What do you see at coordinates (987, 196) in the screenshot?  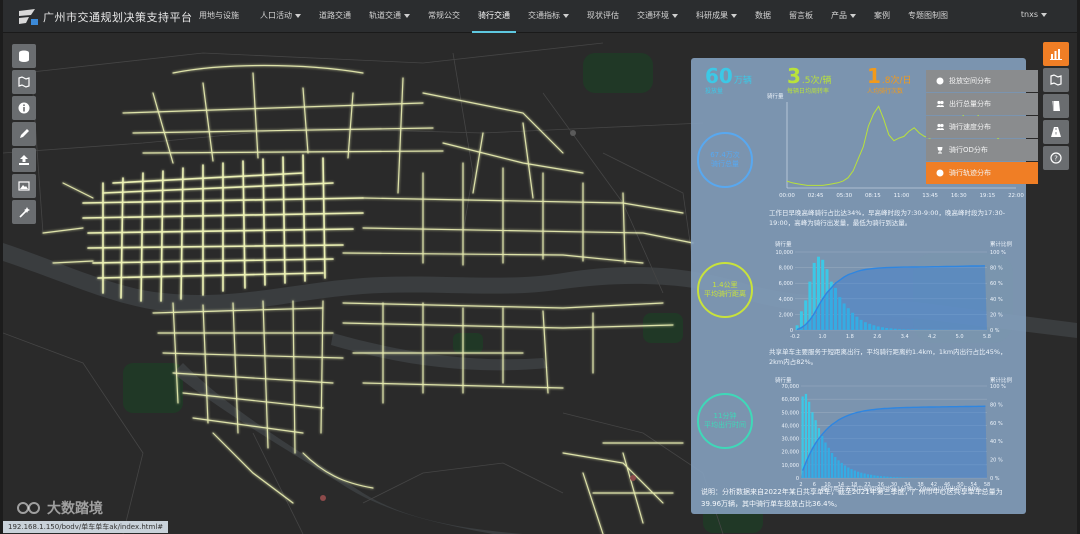 I see `x-tick-label: 19:15` at bounding box center [987, 196].